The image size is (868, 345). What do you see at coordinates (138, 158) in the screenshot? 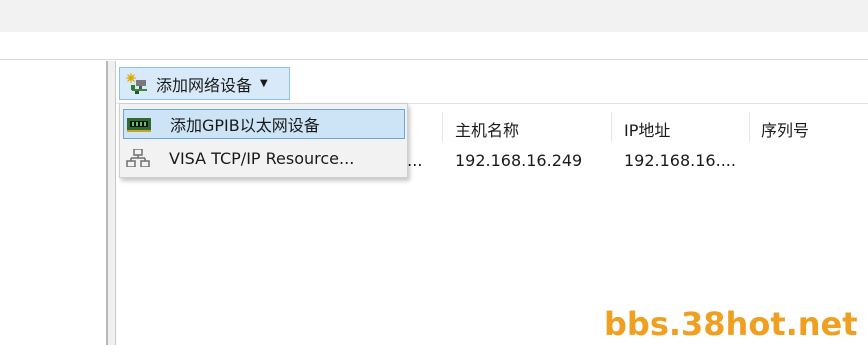
I see `network-tree-icon` at bounding box center [138, 158].